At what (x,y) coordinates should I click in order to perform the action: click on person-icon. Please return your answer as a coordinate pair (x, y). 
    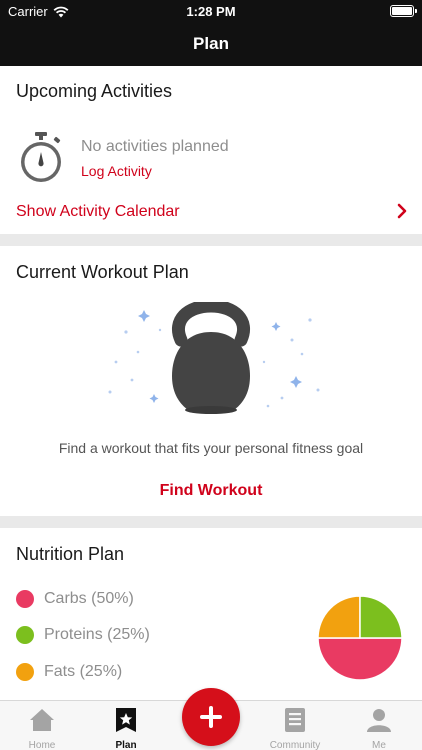
    Looking at the image, I should click on (379, 720).